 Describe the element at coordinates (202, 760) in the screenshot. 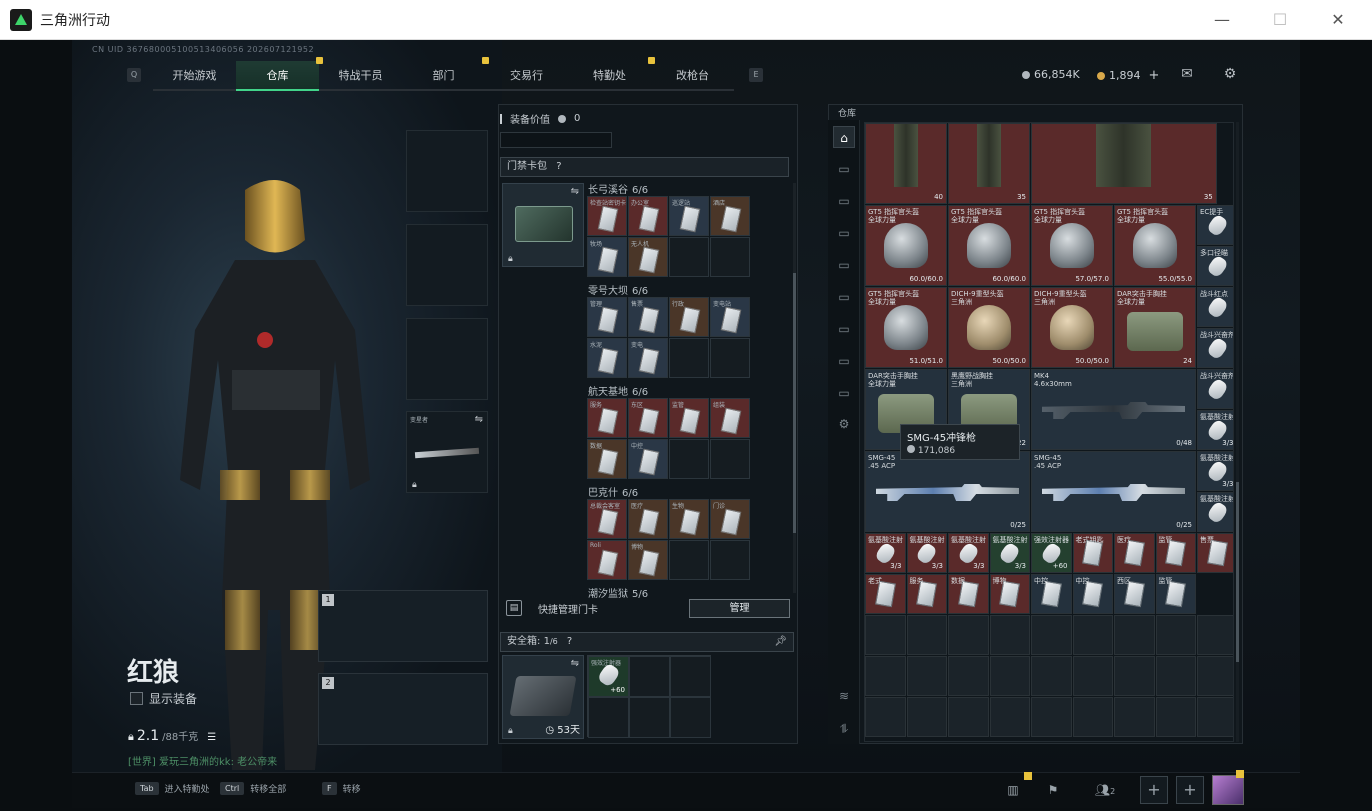

I see `world-chat: [世界] 爱玩三角洲的kk: 老公帝来` at that location.